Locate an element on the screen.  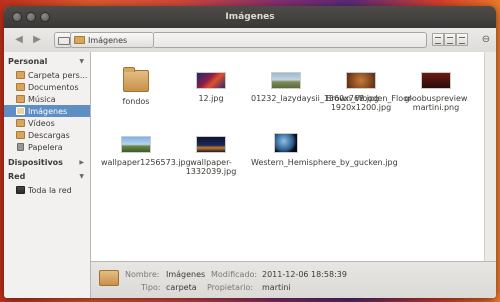
path-button-label: Imágenes is located at coordinates (108, 40).